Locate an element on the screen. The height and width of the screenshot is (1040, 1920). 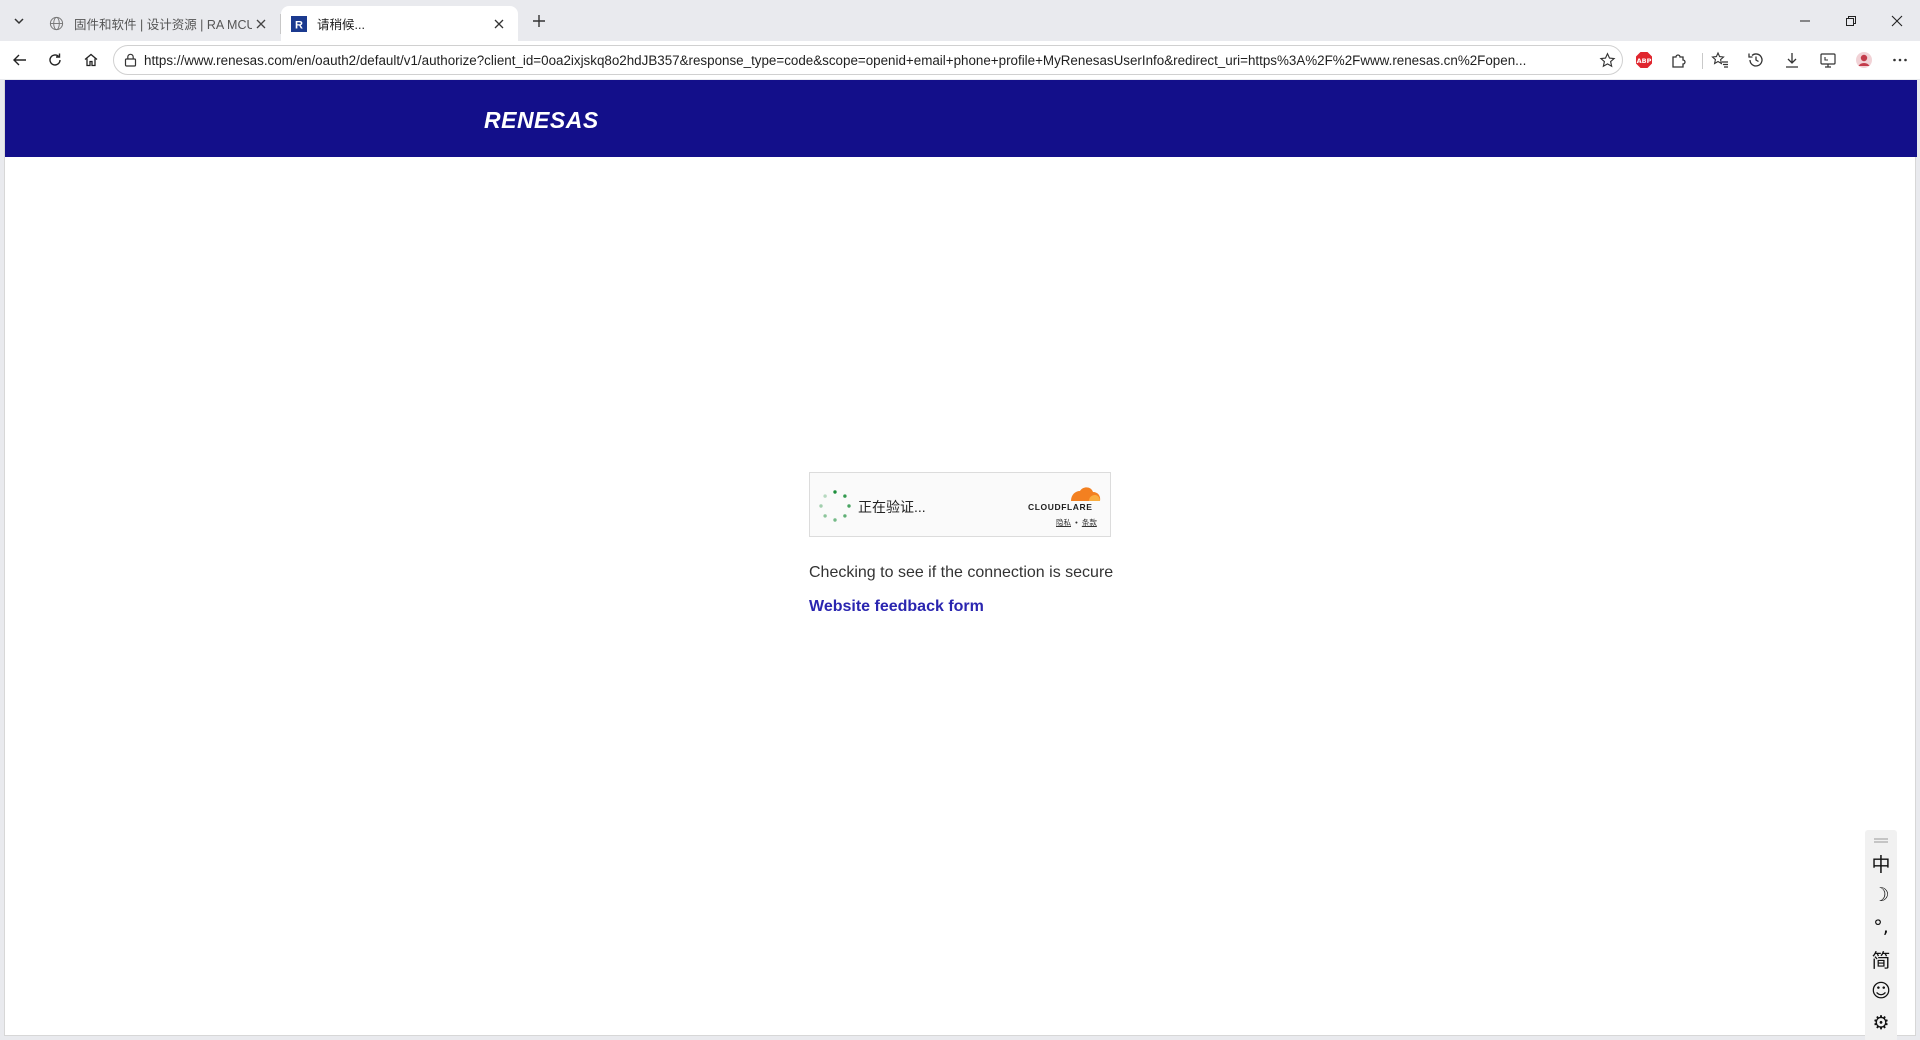
restore-button is located at coordinates (1851, 20).